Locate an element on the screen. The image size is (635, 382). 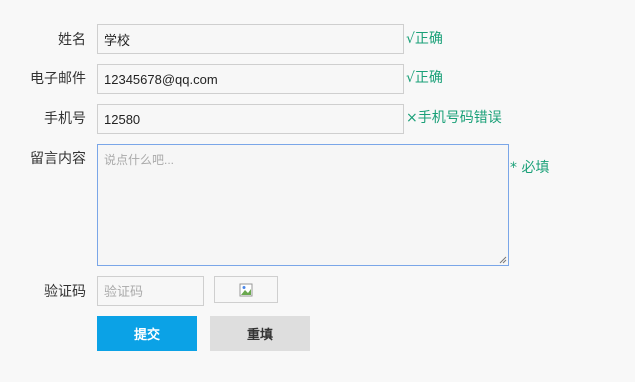
resize-grip-icon is located at coordinates (503, 260).